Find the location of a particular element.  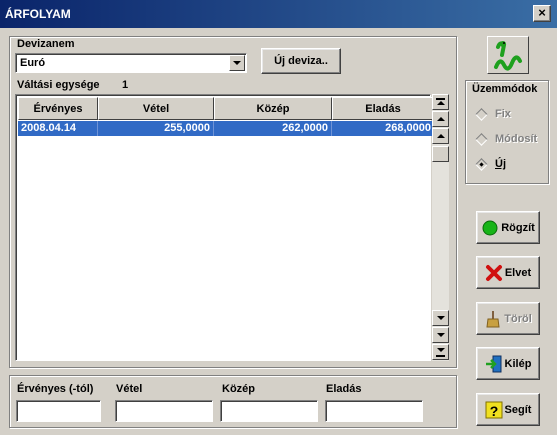

buy-label: Vétel is located at coordinates (129, 389).